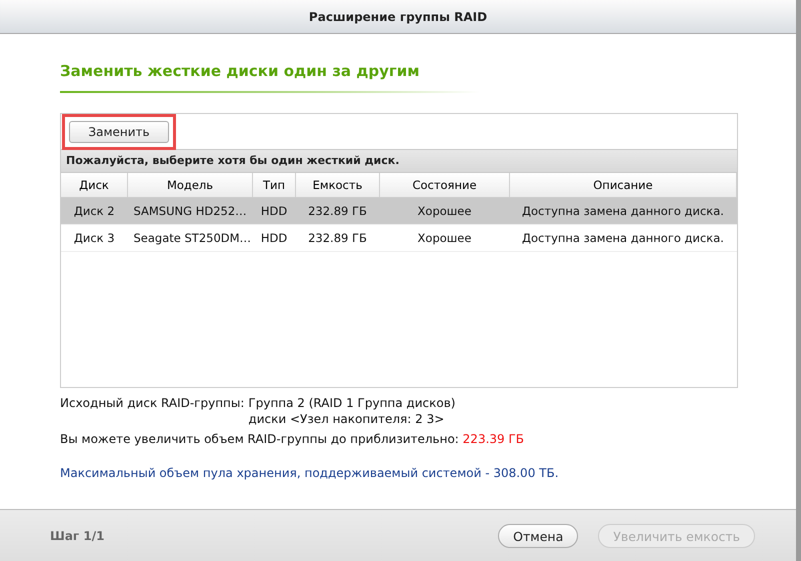  I want to click on table-cell: Диск 2, so click(94, 211).